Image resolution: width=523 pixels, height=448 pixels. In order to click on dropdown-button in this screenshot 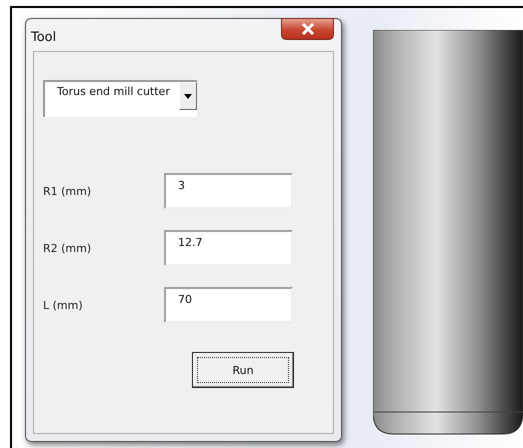, I will do `click(188, 96)`.